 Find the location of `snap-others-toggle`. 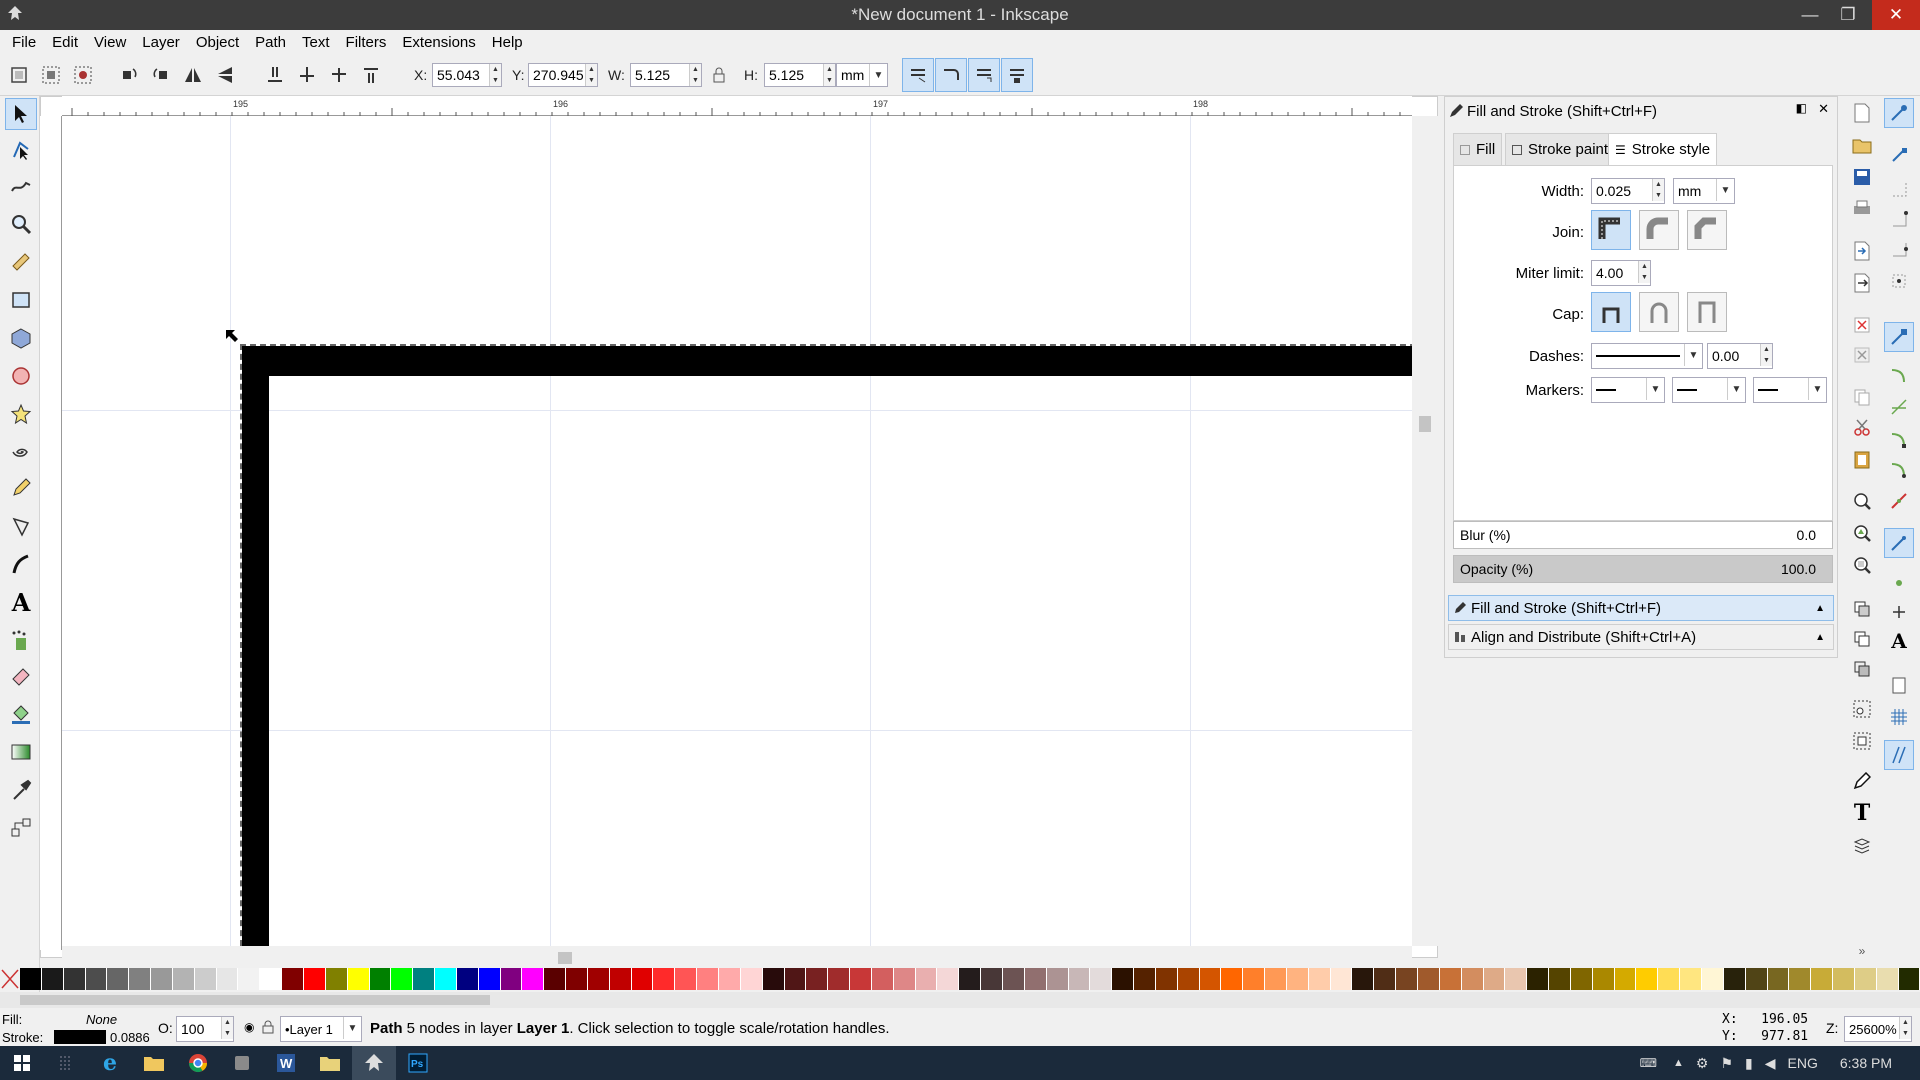

snap-others-toggle is located at coordinates (1899, 543).